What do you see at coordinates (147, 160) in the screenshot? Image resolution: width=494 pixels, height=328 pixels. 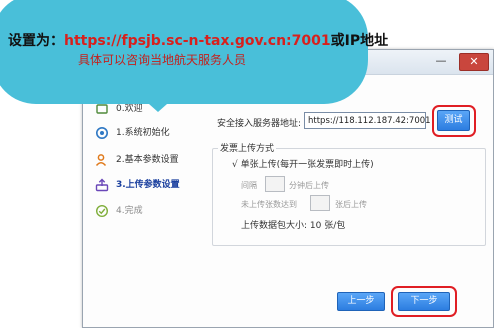 I see `step-label: 2.基本参数设置` at bounding box center [147, 160].